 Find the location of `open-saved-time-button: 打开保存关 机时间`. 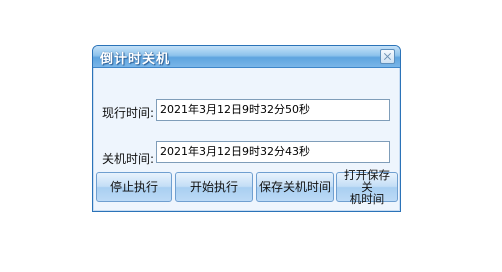

open-saved-time-button: 打开保存关 机时间 is located at coordinates (367, 187).